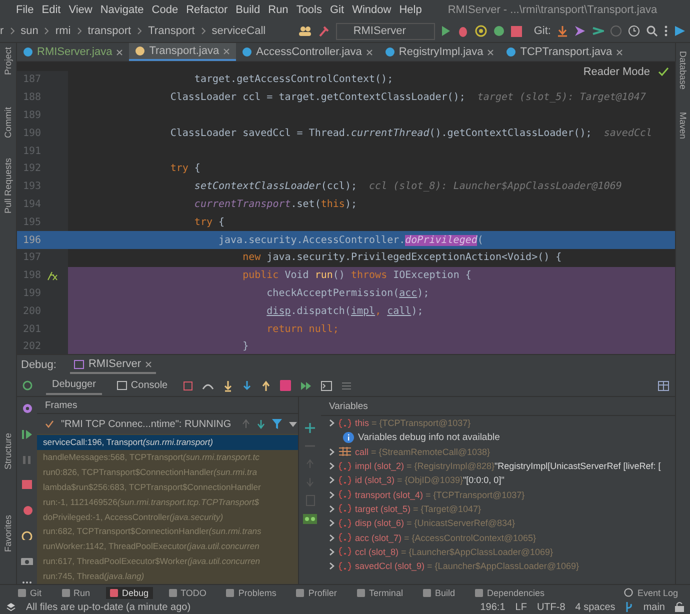 This screenshot has width=690, height=614. What do you see at coordinates (332, 423) in the screenshot?
I see `chevron-icon` at bounding box center [332, 423].